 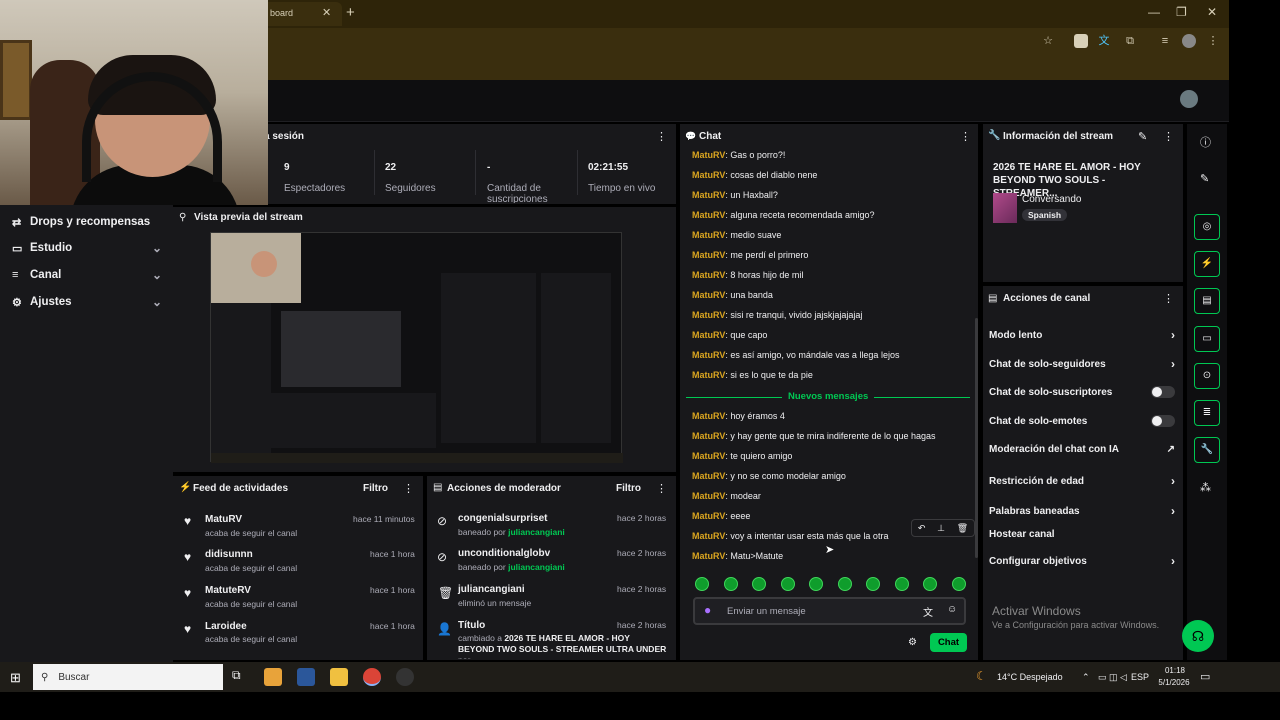 What do you see at coordinates (1130, 41) in the screenshot?
I see `puzzle-icon: ⧉` at bounding box center [1130, 41].